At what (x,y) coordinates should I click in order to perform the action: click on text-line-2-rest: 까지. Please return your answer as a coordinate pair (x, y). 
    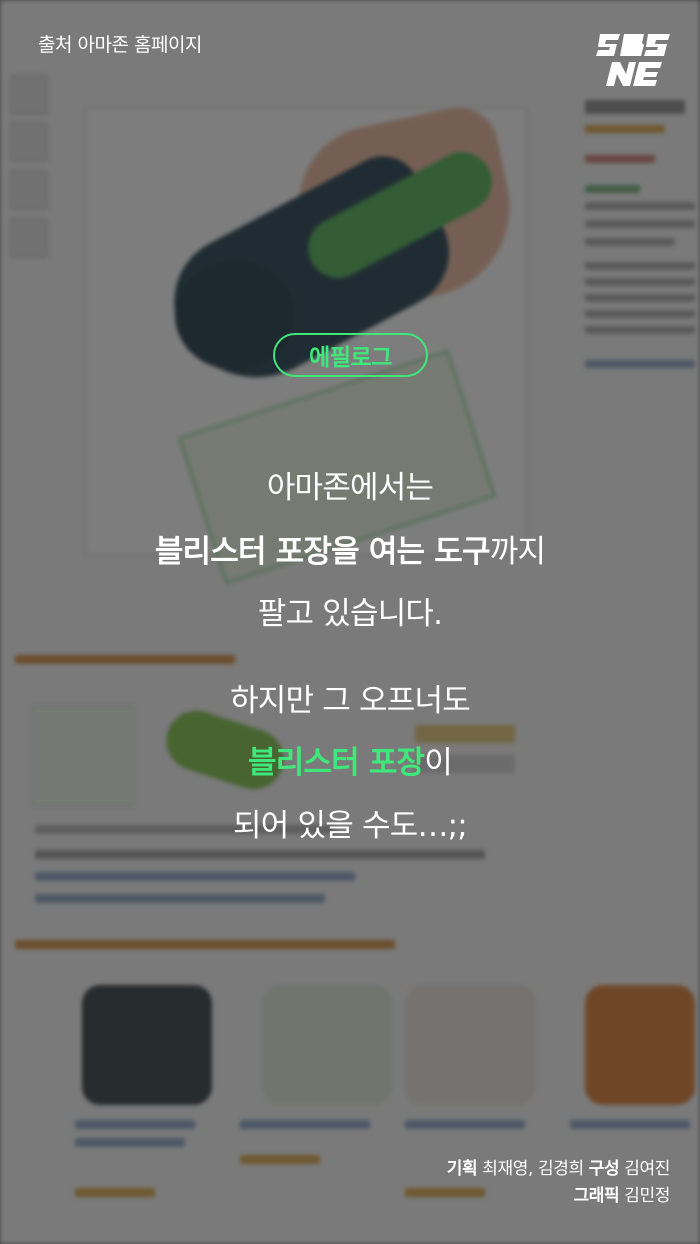
    Looking at the image, I should click on (517, 552).